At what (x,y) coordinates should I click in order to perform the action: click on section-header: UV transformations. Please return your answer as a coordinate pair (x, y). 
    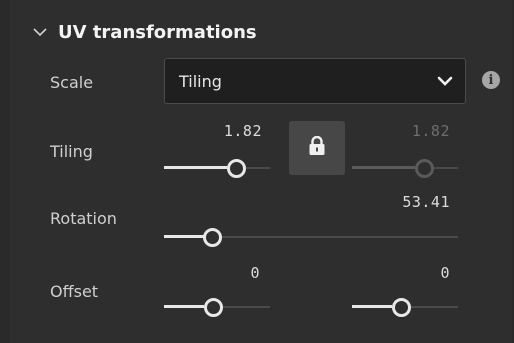
    Looking at the image, I should click on (144, 32).